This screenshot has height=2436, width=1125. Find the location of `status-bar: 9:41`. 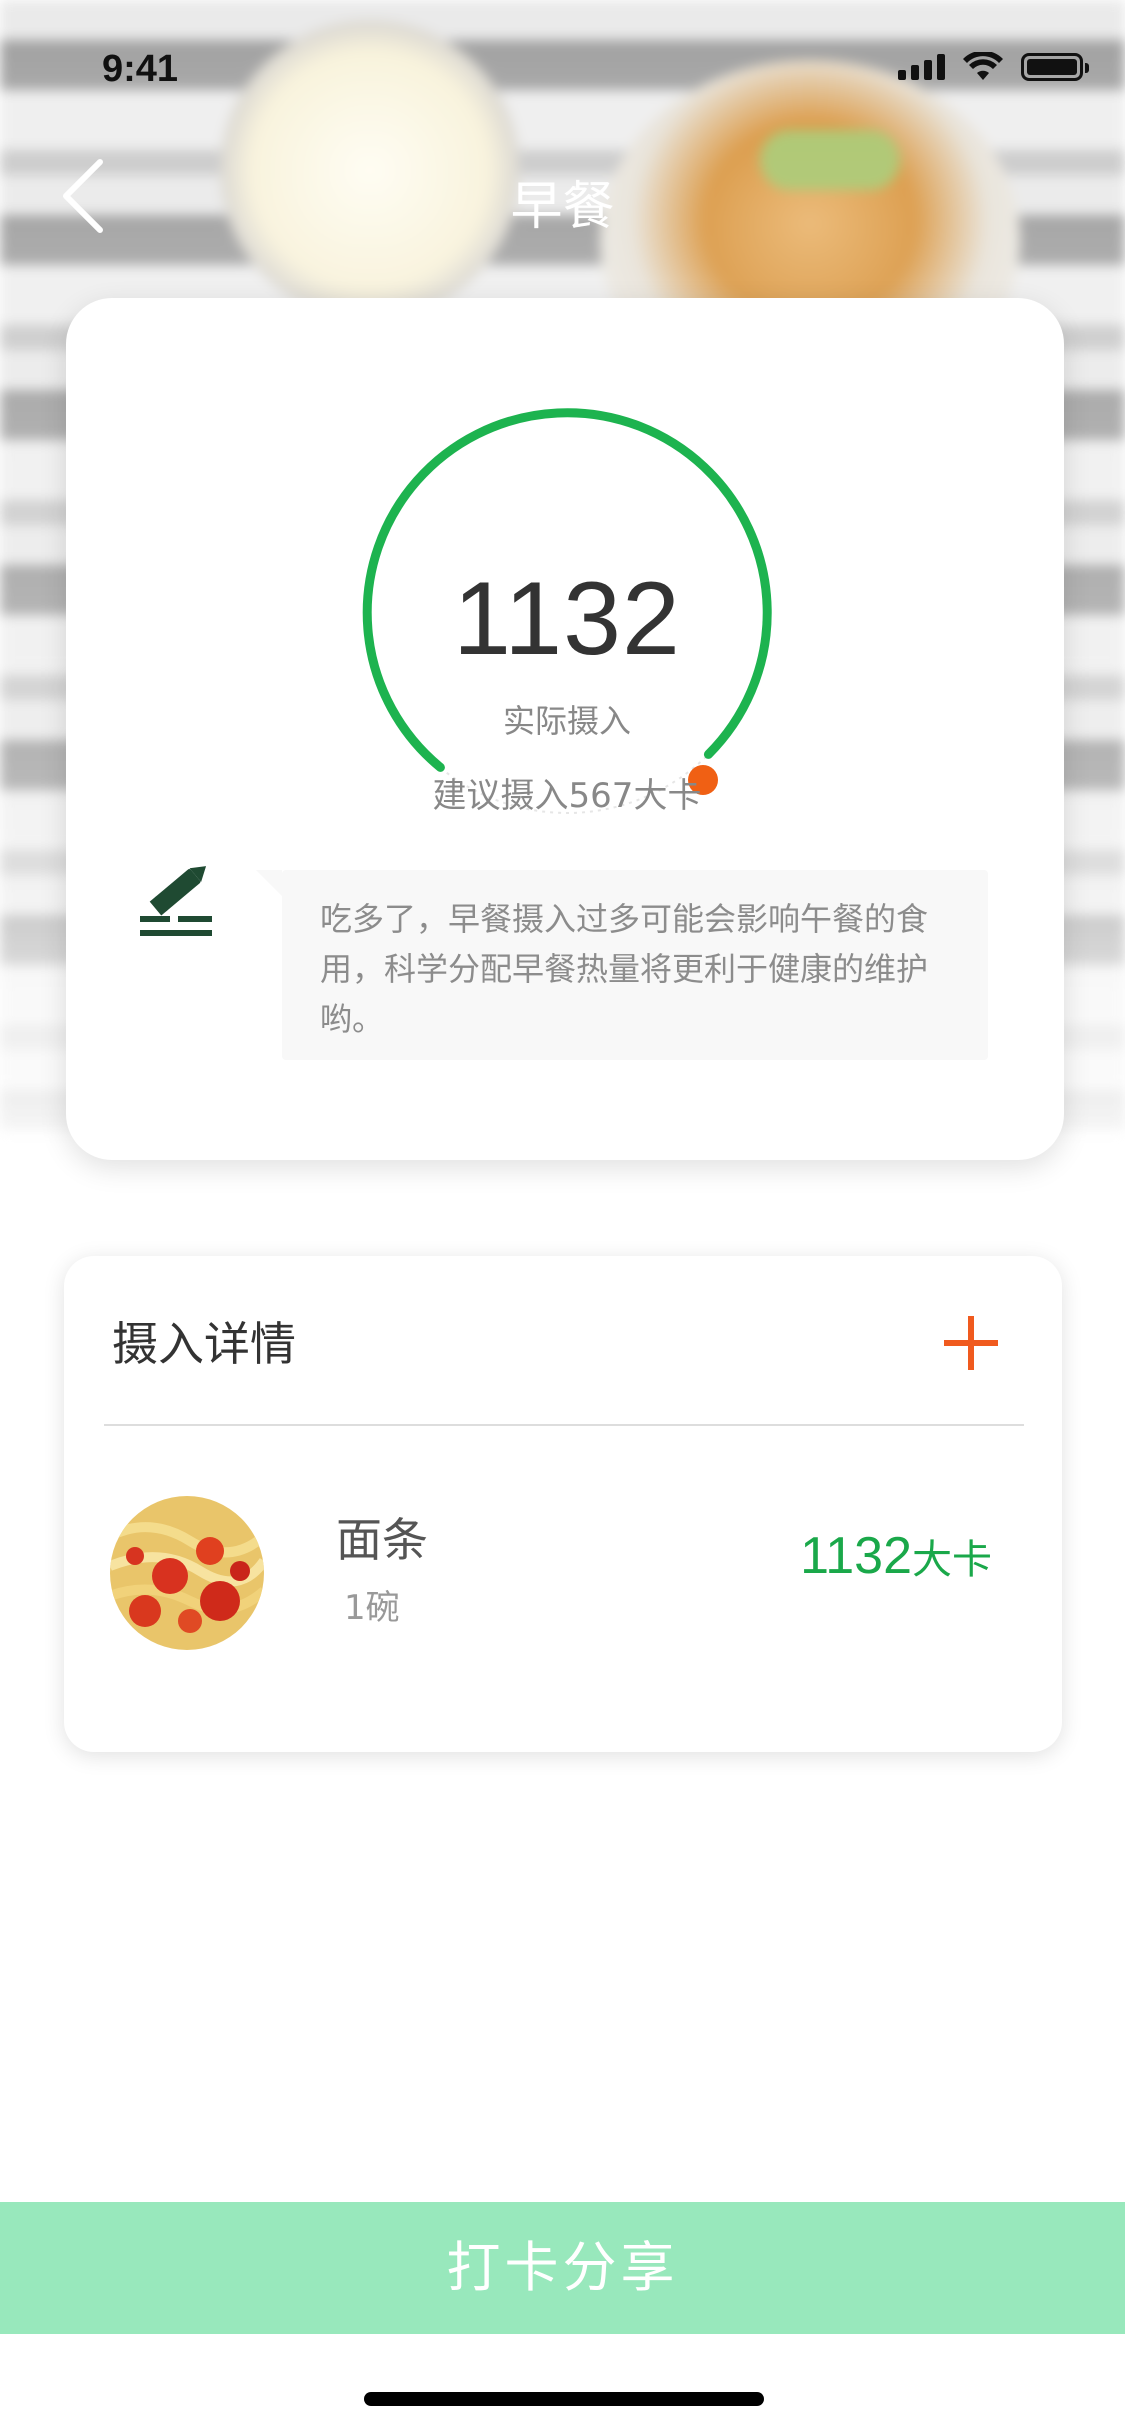

status-bar: 9:41 is located at coordinates (562, 66).